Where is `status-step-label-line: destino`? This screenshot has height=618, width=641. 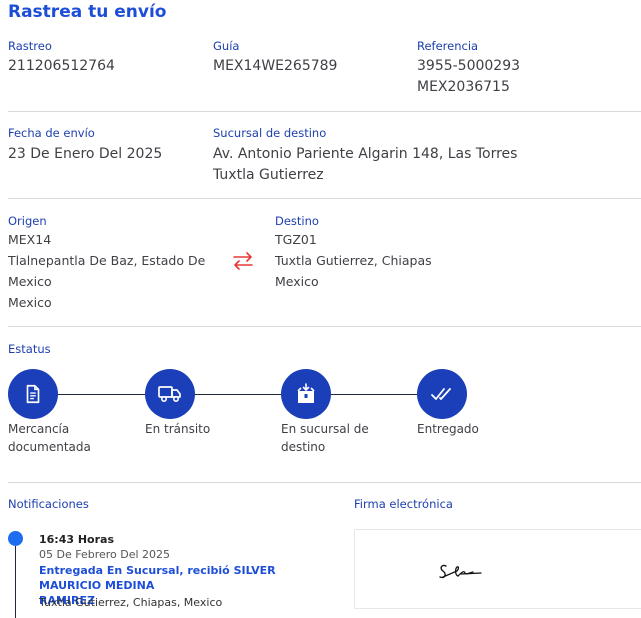
status-step-label-line: destino is located at coordinates (303, 447).